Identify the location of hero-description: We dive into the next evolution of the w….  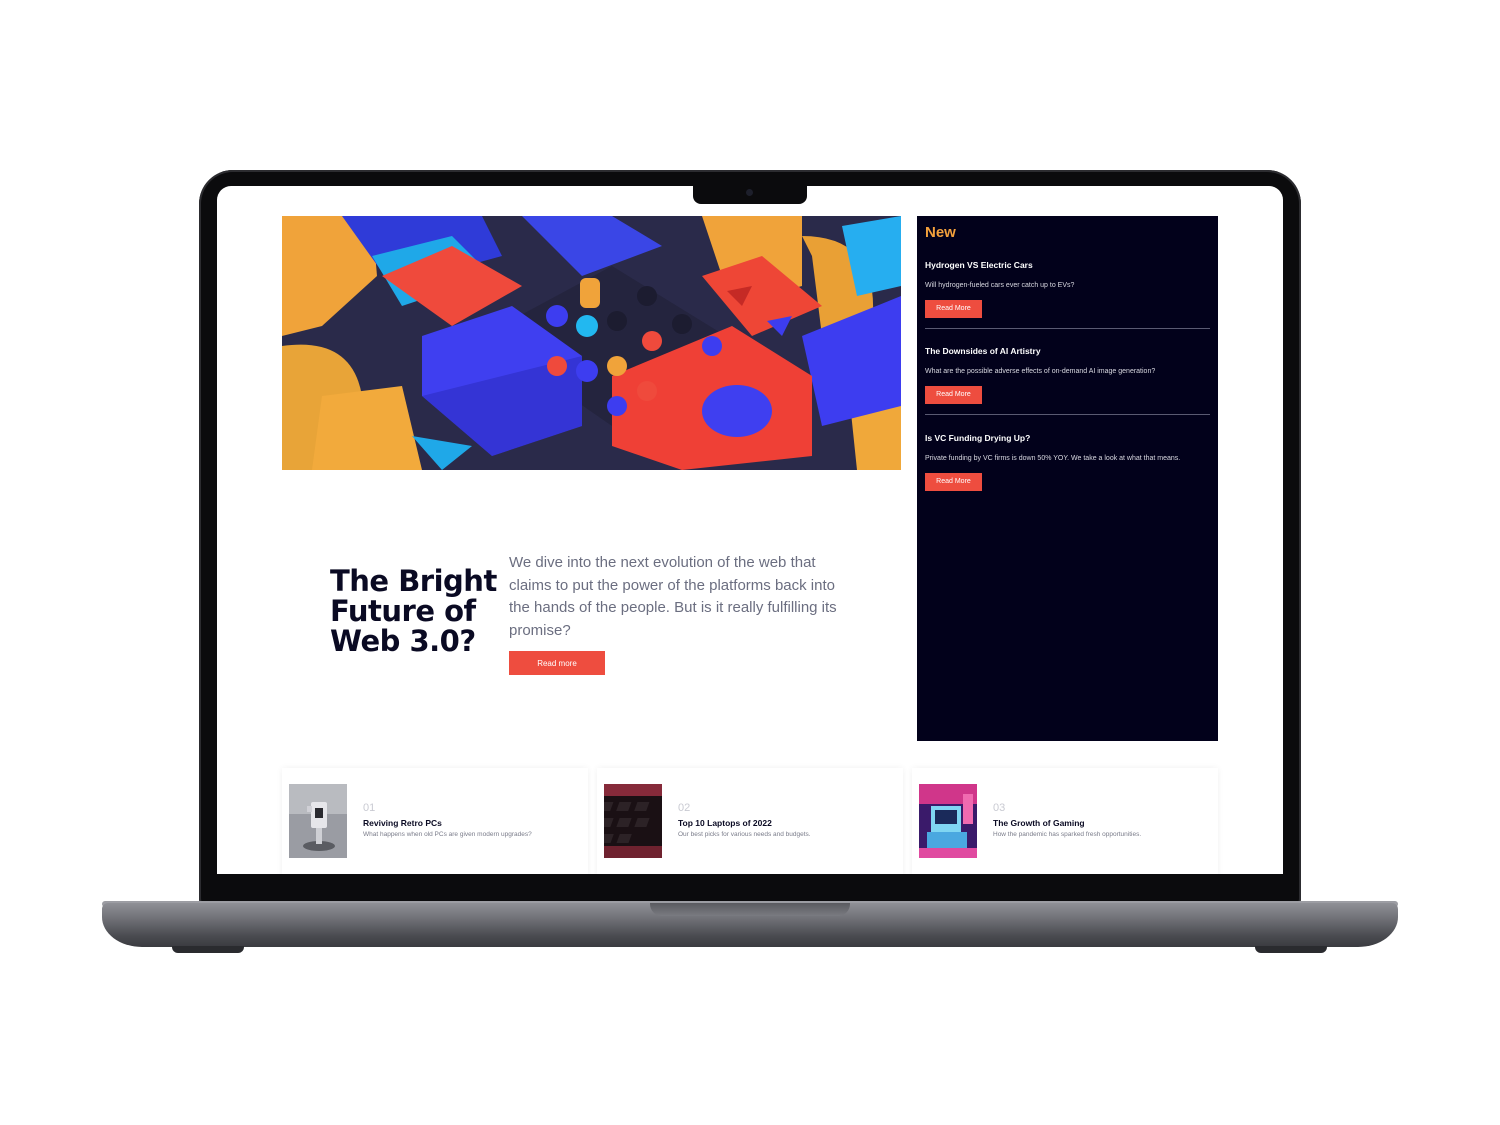
(673, 596).